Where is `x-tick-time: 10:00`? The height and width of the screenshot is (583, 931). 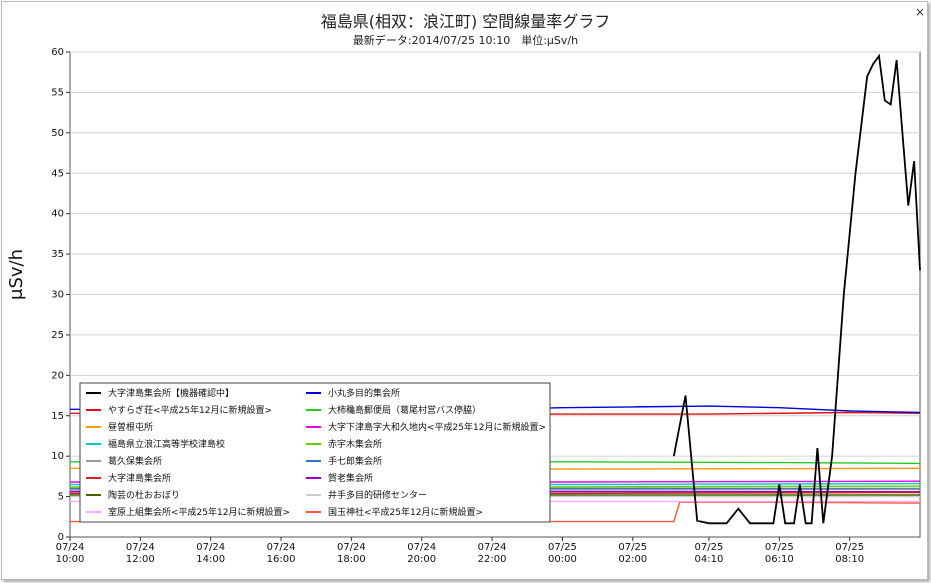 x-tick-time: 10:00 is located at coordinates (70, 559).